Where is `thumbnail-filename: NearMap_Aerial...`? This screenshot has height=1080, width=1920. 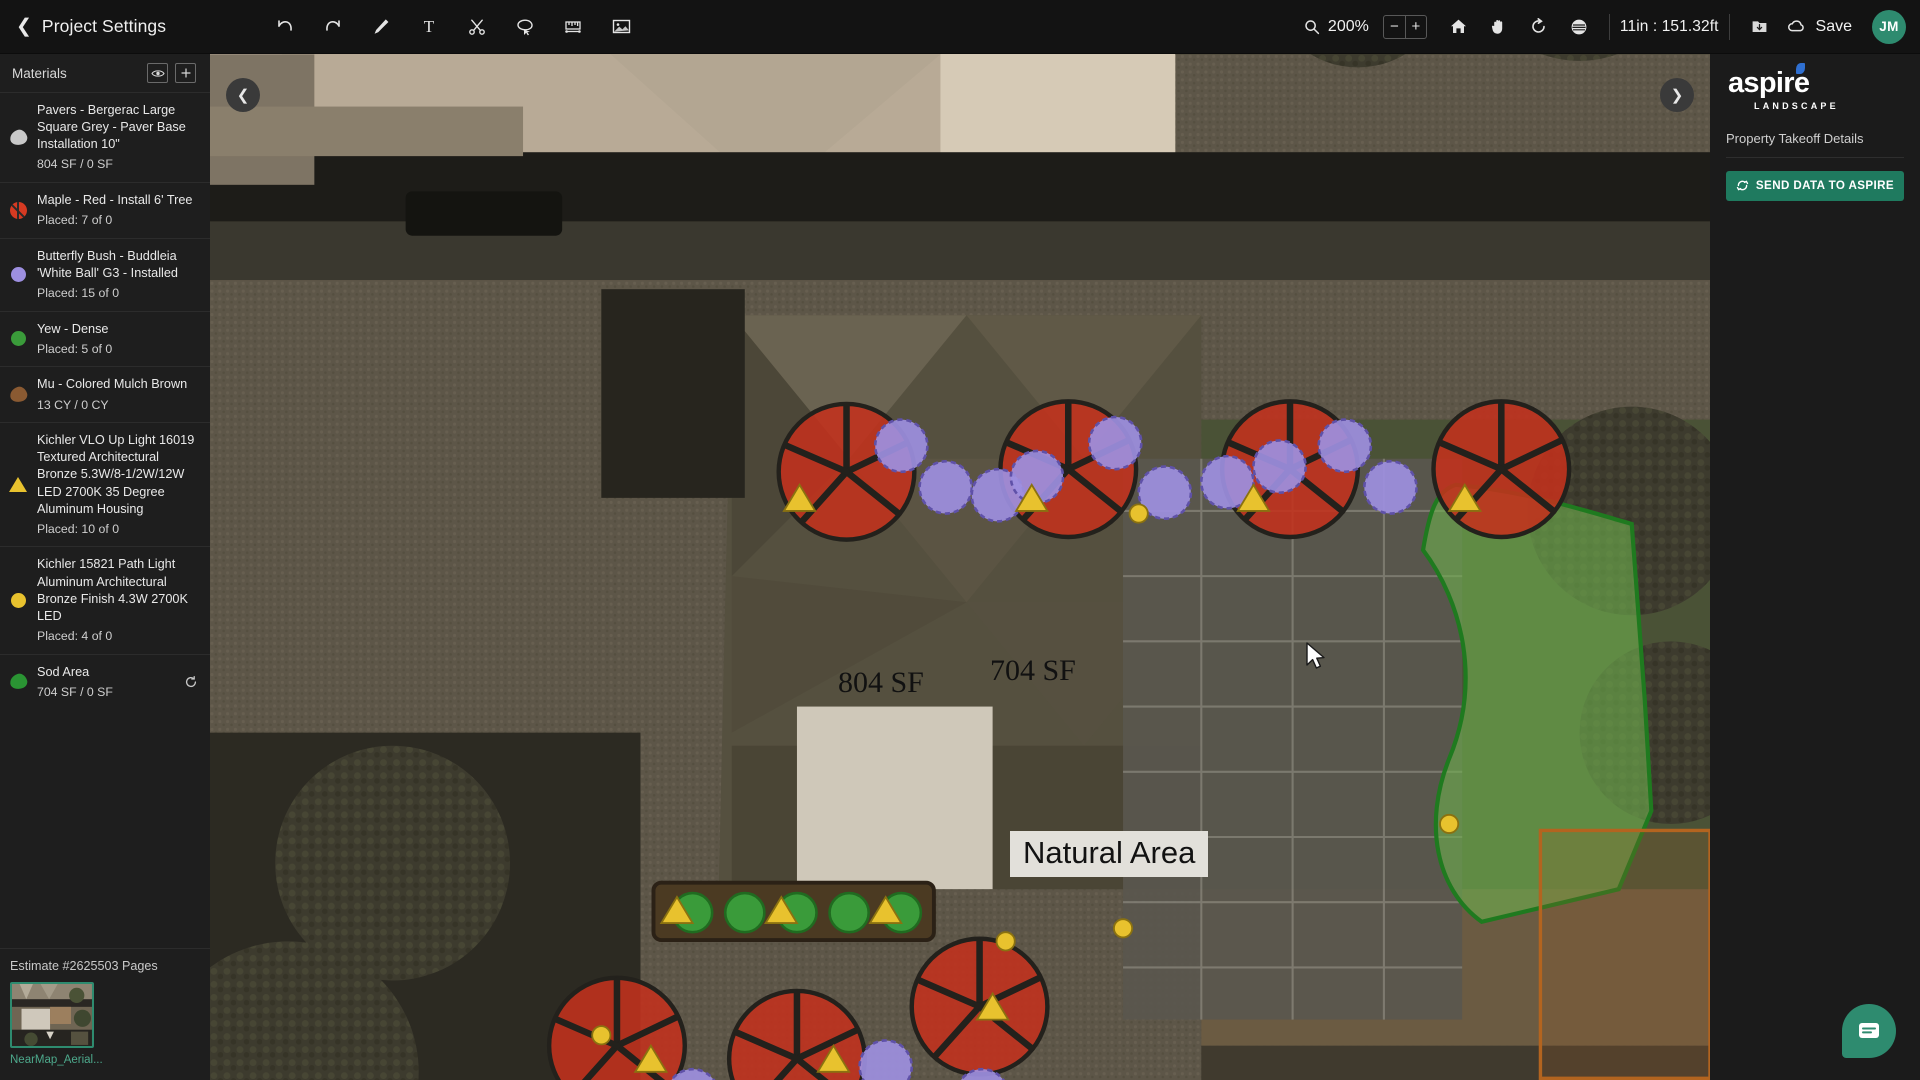
thumbnail-filename: NearMap_Aerial... is located at coordinates (56, 1060).